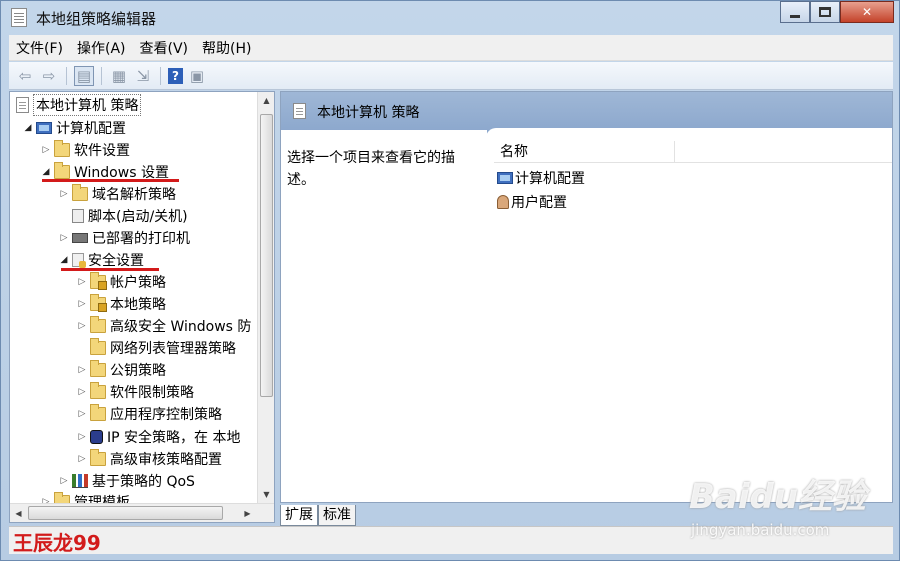 This screenshot has height=561, width=900. What do you see at coordinates (135, 392) in the screenshot?
I see `tree-item-software-restriction: ▷ 软件限制策略` at bounding box center [135, 392].